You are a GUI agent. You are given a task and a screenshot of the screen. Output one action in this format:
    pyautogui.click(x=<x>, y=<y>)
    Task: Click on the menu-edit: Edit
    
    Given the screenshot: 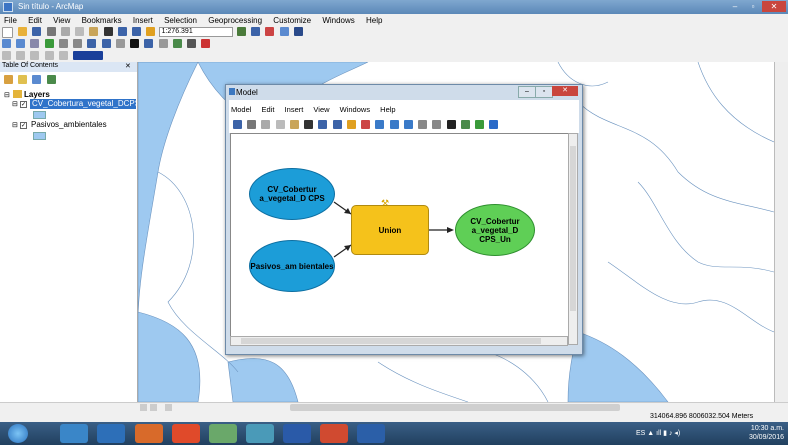 What is the action you would take?
    pyautogui.click(x=35, y=20)
    